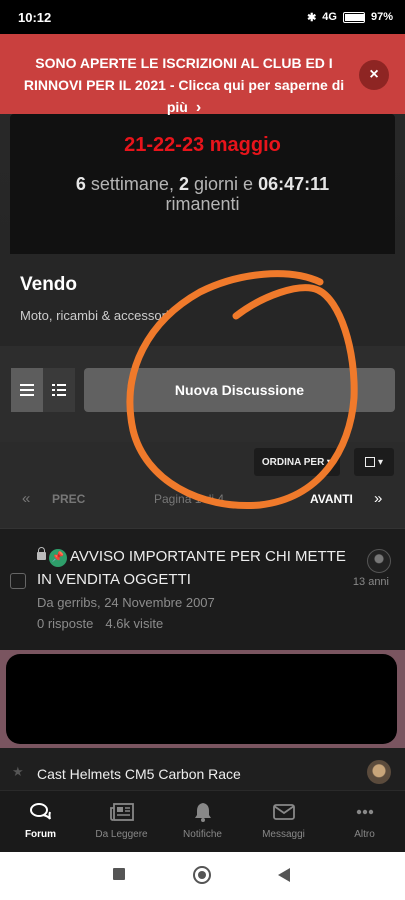  Describe the element at coordinates (202, 145) in the screenshot. I see `event-dates: 21-22-23 maggio` at that location.